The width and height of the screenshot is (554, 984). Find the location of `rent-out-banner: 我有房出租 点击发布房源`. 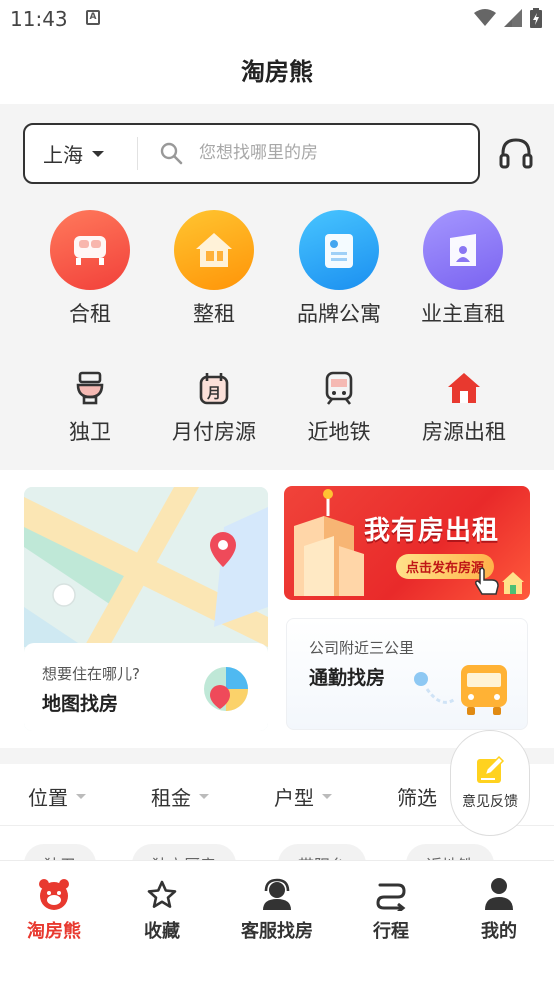

rent-out-banner: 我有房出租 点击发布房源 is located at coordinates (407, 543).